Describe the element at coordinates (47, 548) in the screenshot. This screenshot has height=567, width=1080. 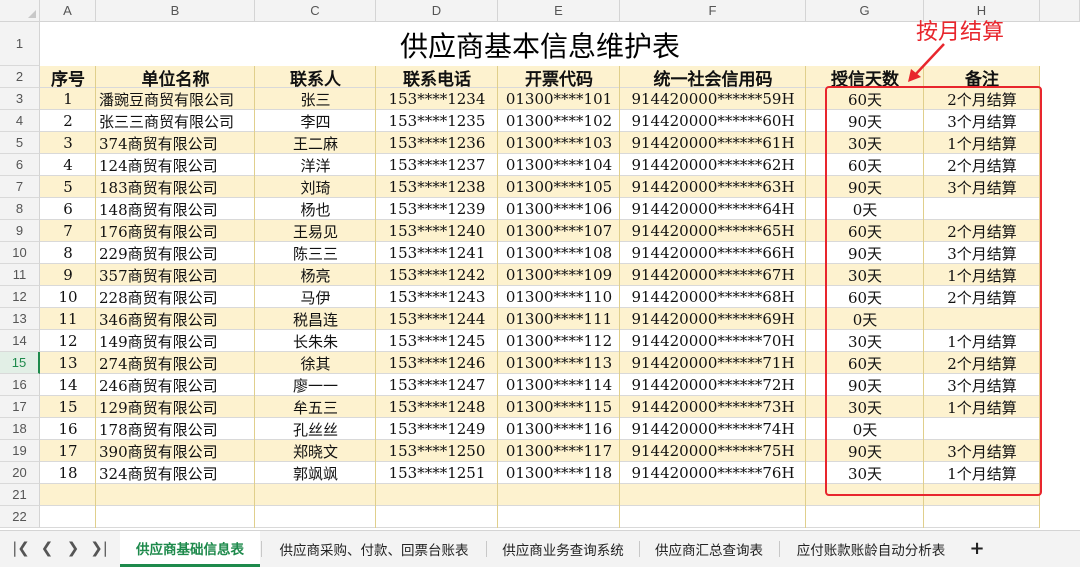
I see `prev-sheet-icon: ❮` at that location.